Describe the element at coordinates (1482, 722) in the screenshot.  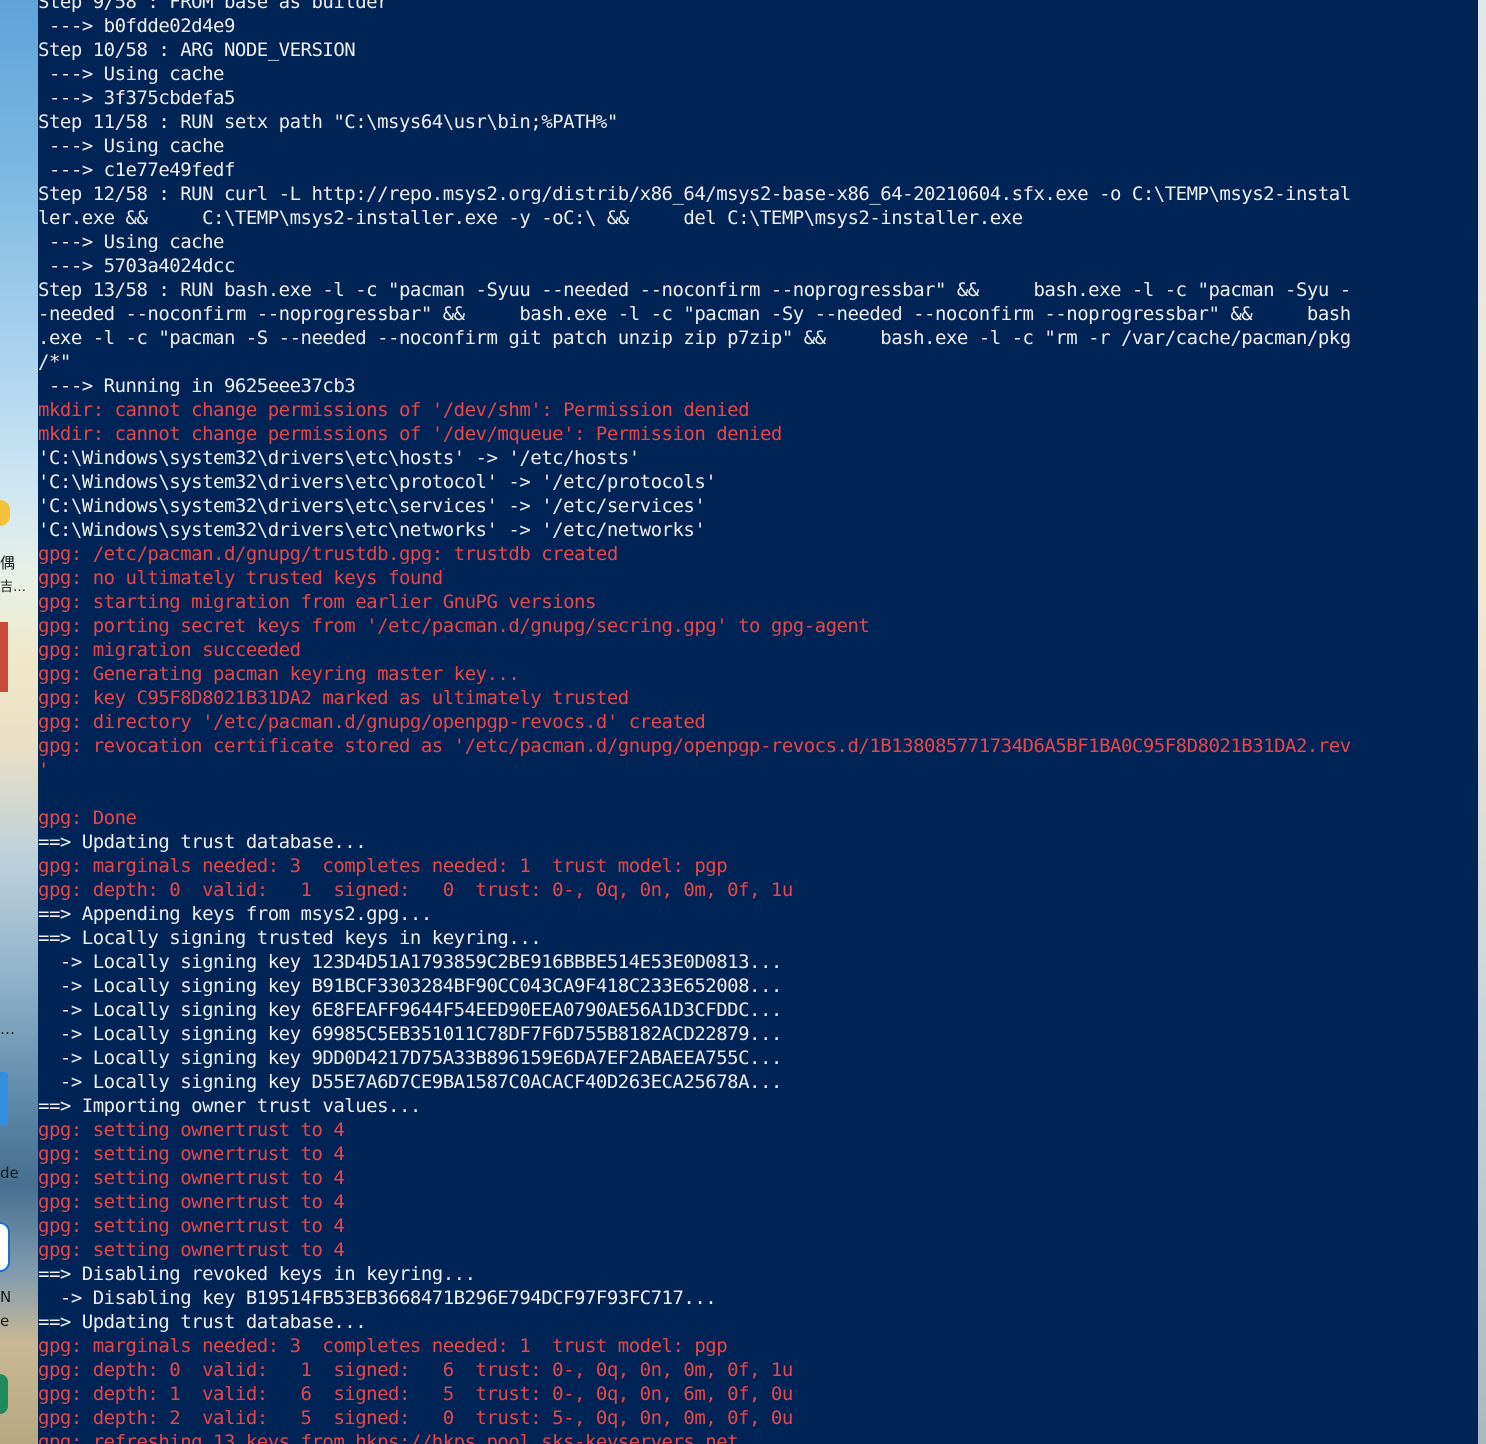
I see `desktop-background-edge` at that location.